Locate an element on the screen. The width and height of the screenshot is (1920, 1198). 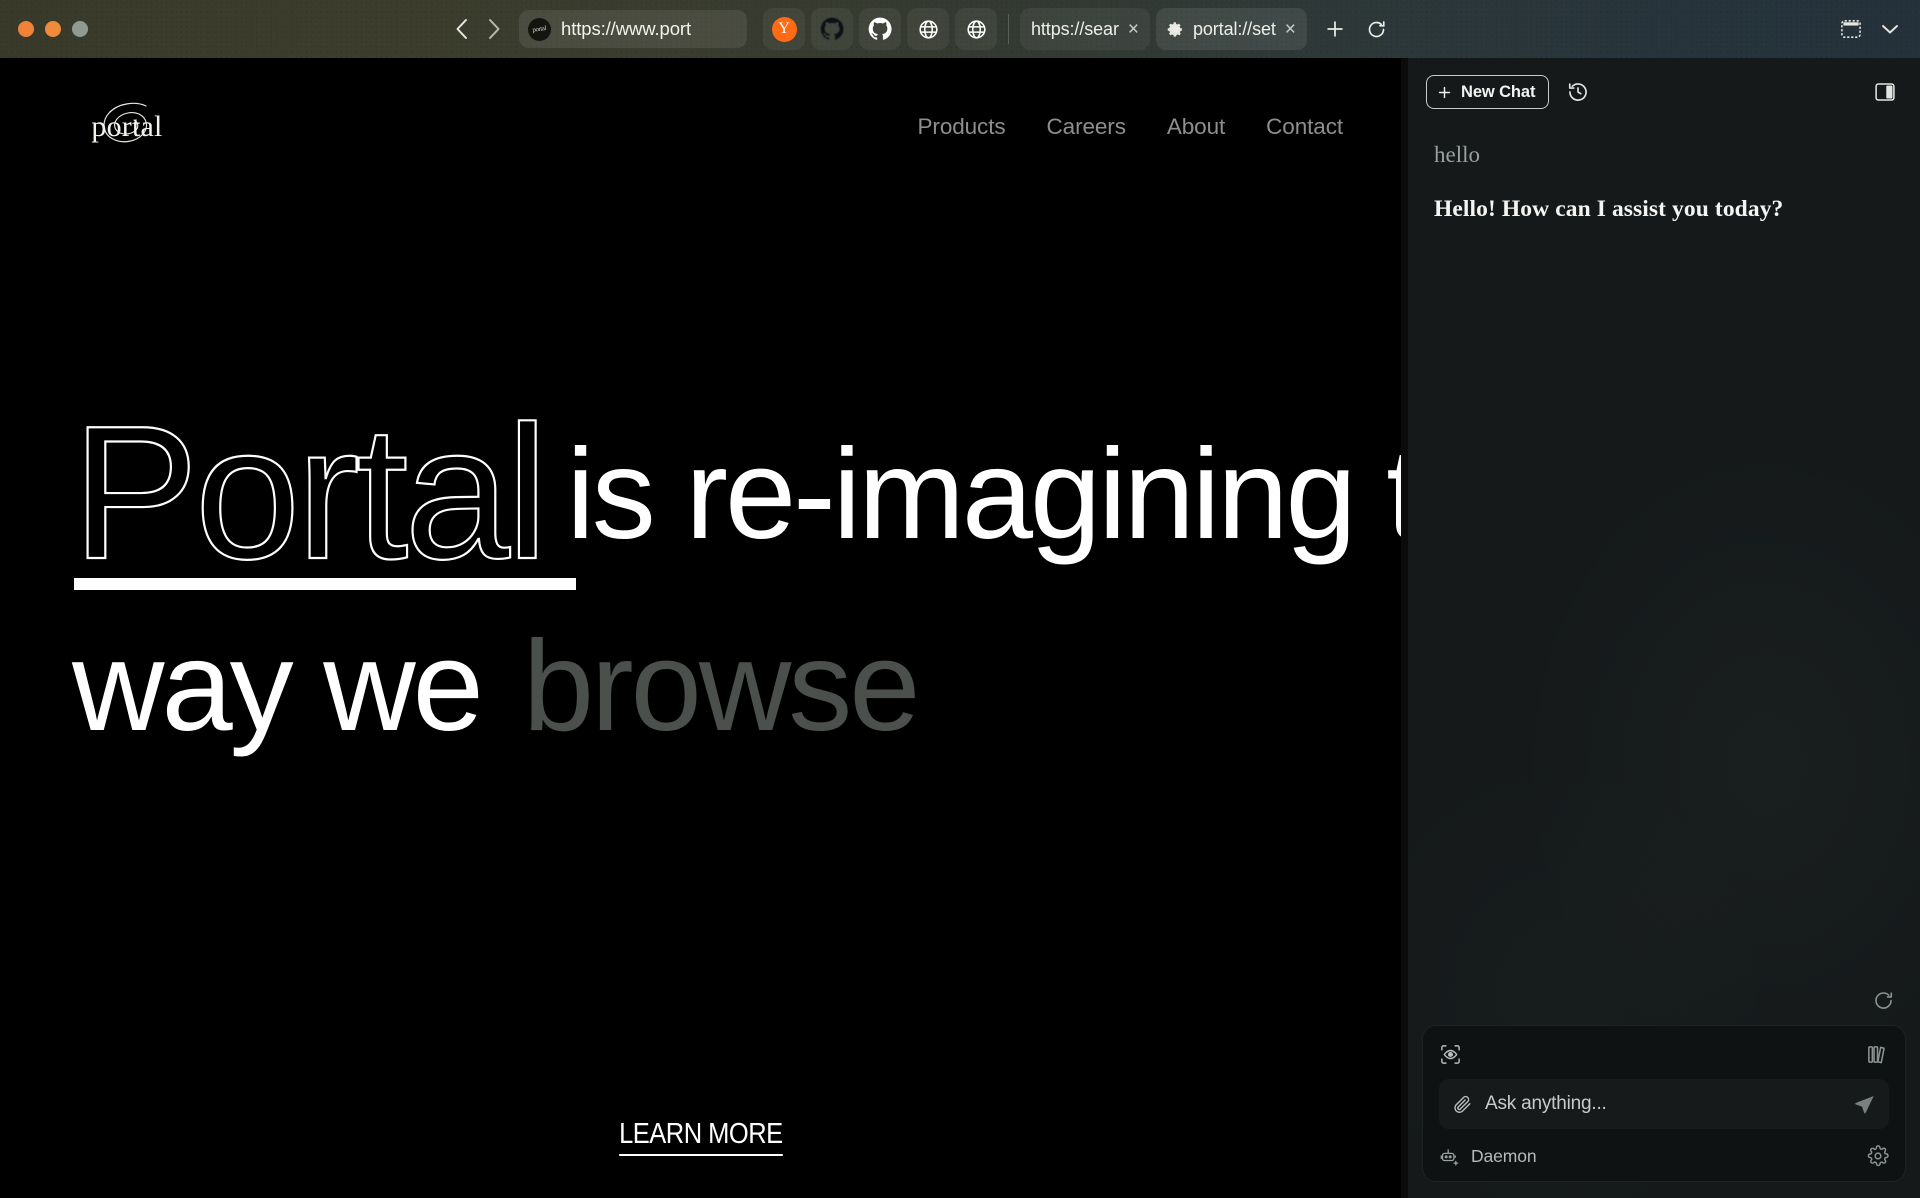
logo-text: portal is located at coordinates (127, 126).